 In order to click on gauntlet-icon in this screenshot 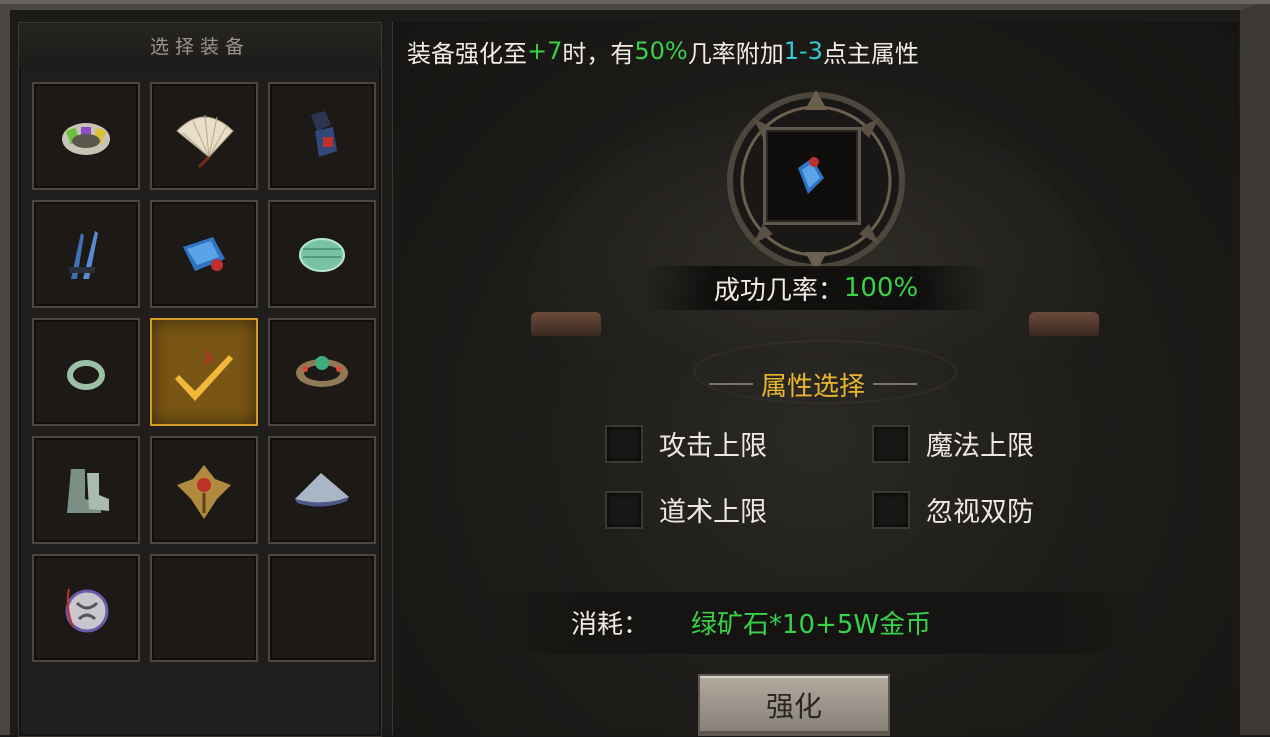, I will do `click(324, 134)`.